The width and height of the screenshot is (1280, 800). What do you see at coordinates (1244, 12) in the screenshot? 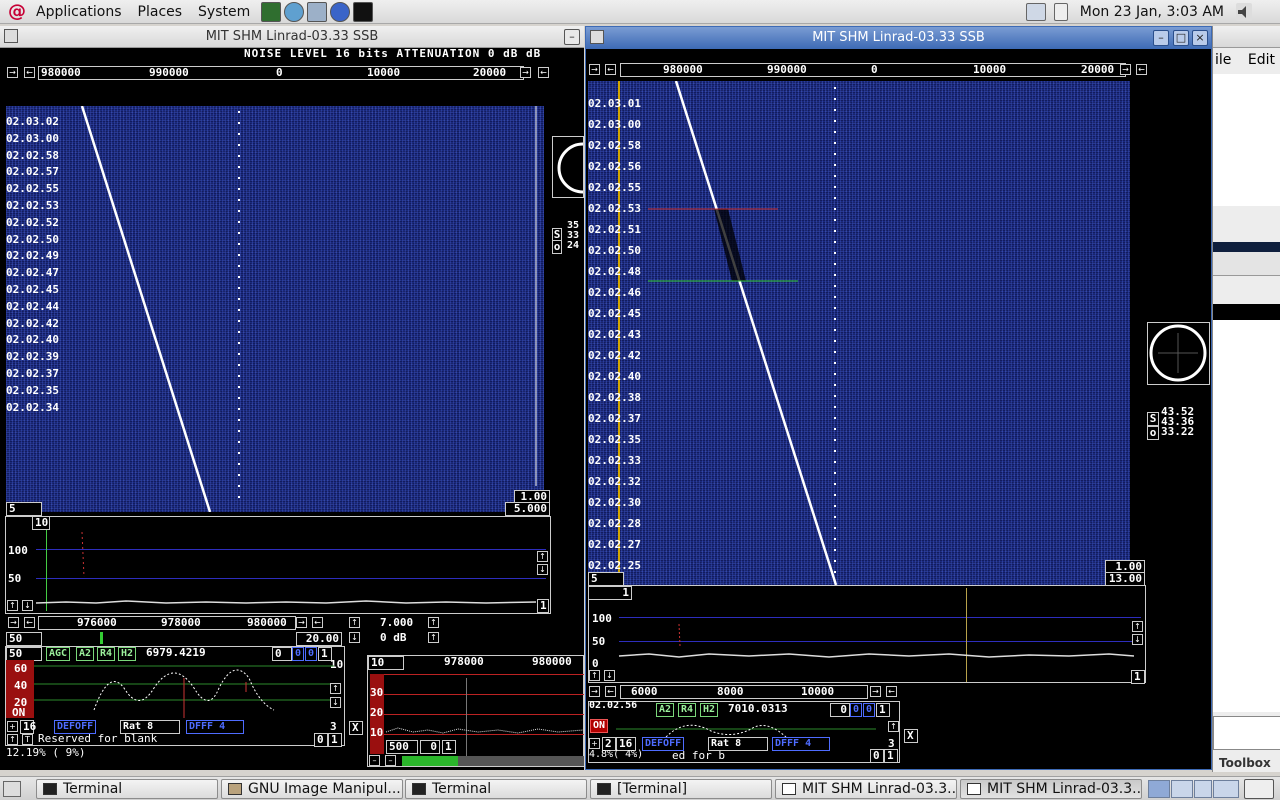
I see `volume-icon` at bounding box center [1244, 12].